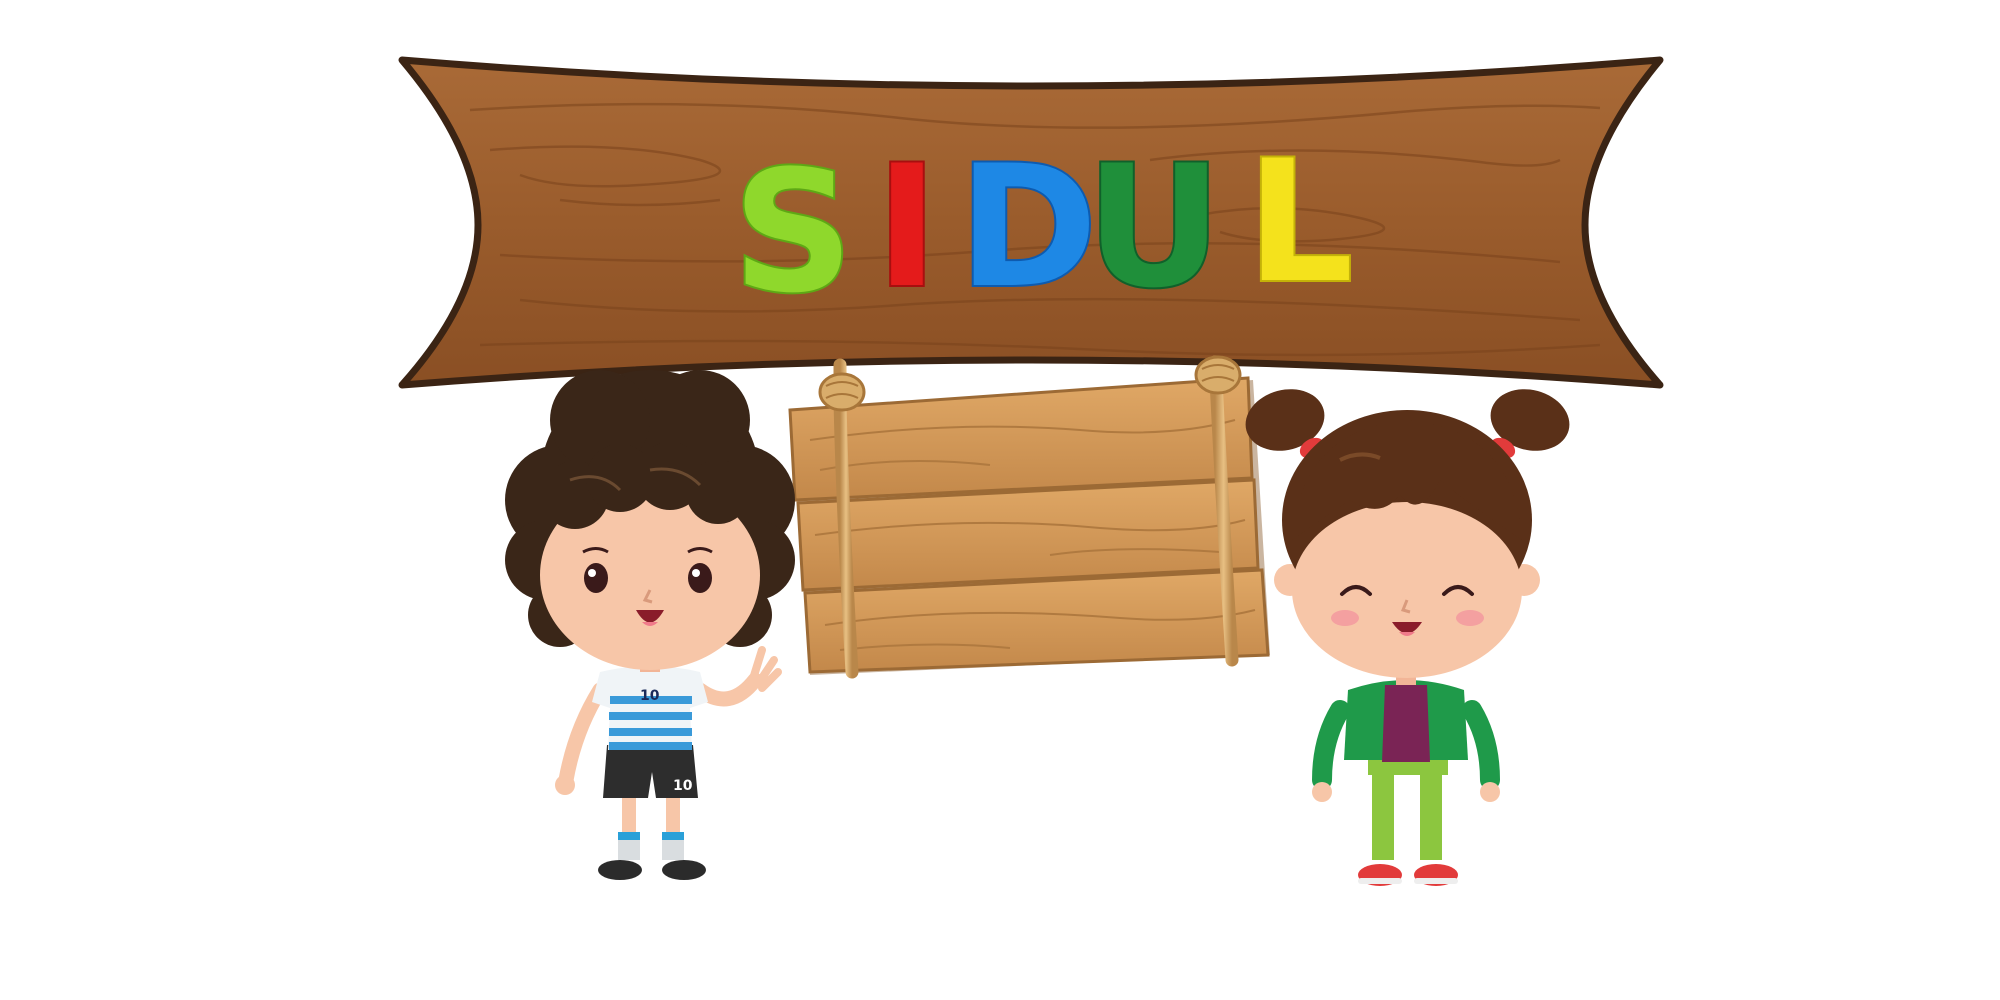  I want to click on title-letter-i: I, so click(907, 227).